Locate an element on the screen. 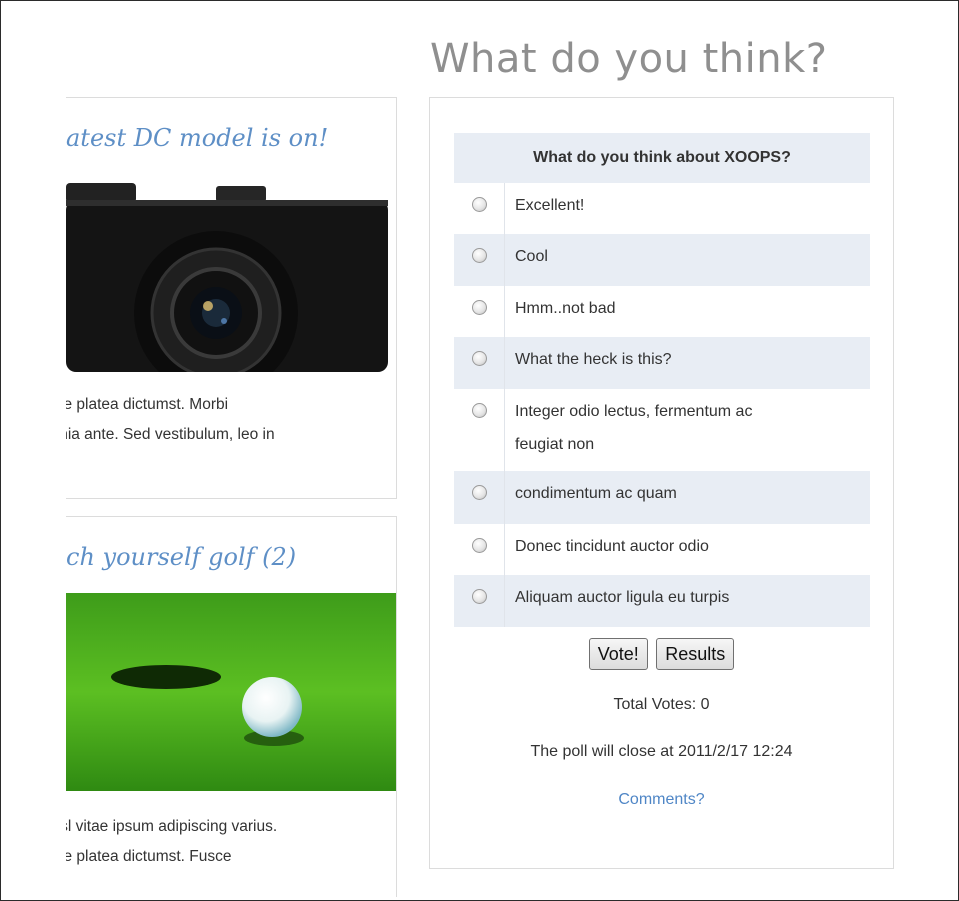 This screenshot has height=901, width=959. poll-option-label: Donec tincidunt auctor odio is located at coordinates (687, 546).